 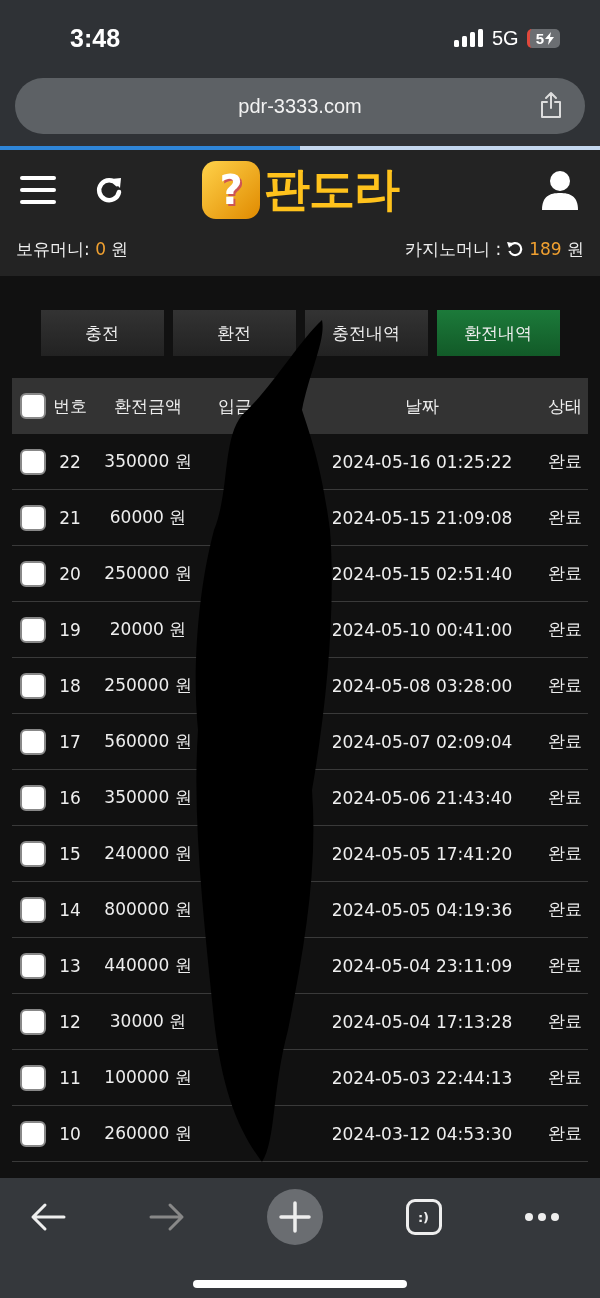 What do you see at coordinates (70, 1133) in the screenshot?
I see `table-cell: 10` at bounding box center [70, 1133].